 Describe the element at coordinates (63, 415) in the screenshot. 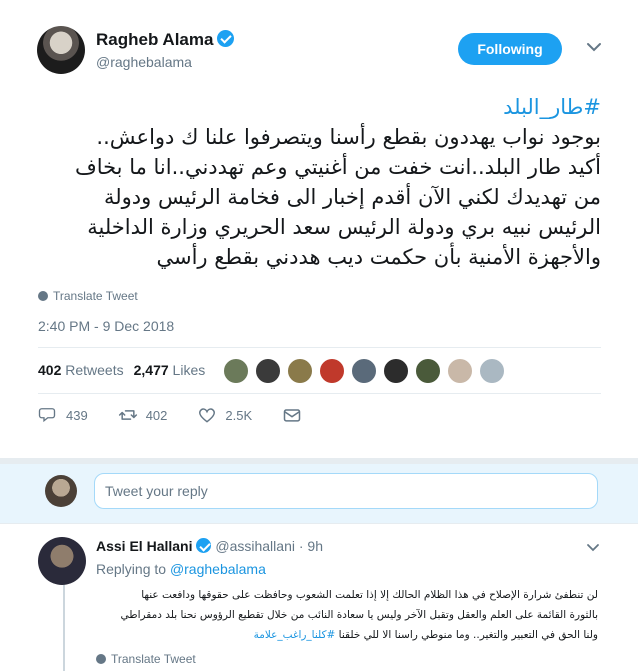

I see `reply-action: 439` at that location.